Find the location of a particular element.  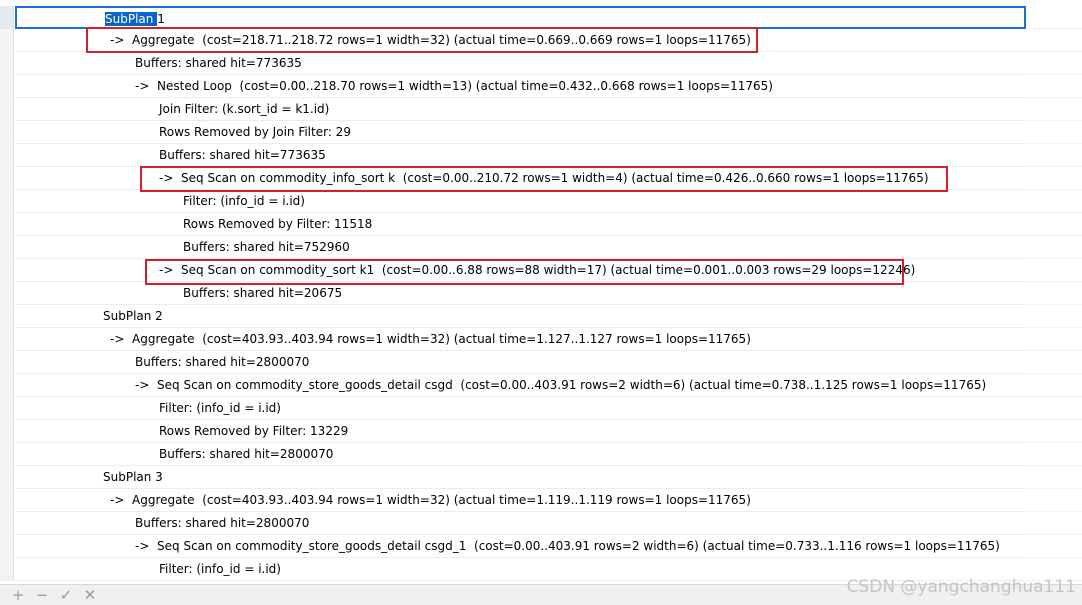

query-plan-cell: SubPlan 2 is located at coordinates (520, 316).